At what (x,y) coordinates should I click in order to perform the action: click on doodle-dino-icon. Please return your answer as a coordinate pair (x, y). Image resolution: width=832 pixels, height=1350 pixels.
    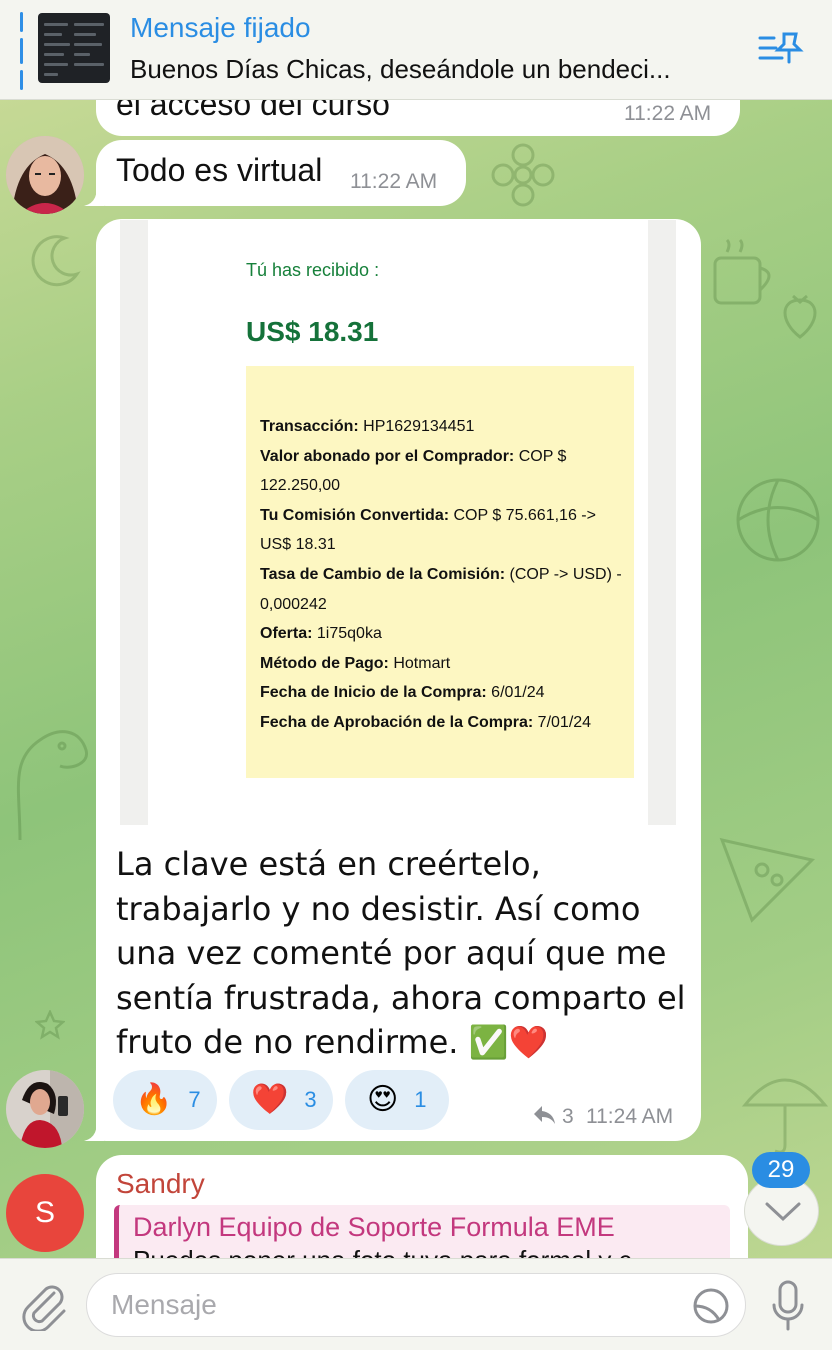
    Looking at the image, I should click on (52, 785).